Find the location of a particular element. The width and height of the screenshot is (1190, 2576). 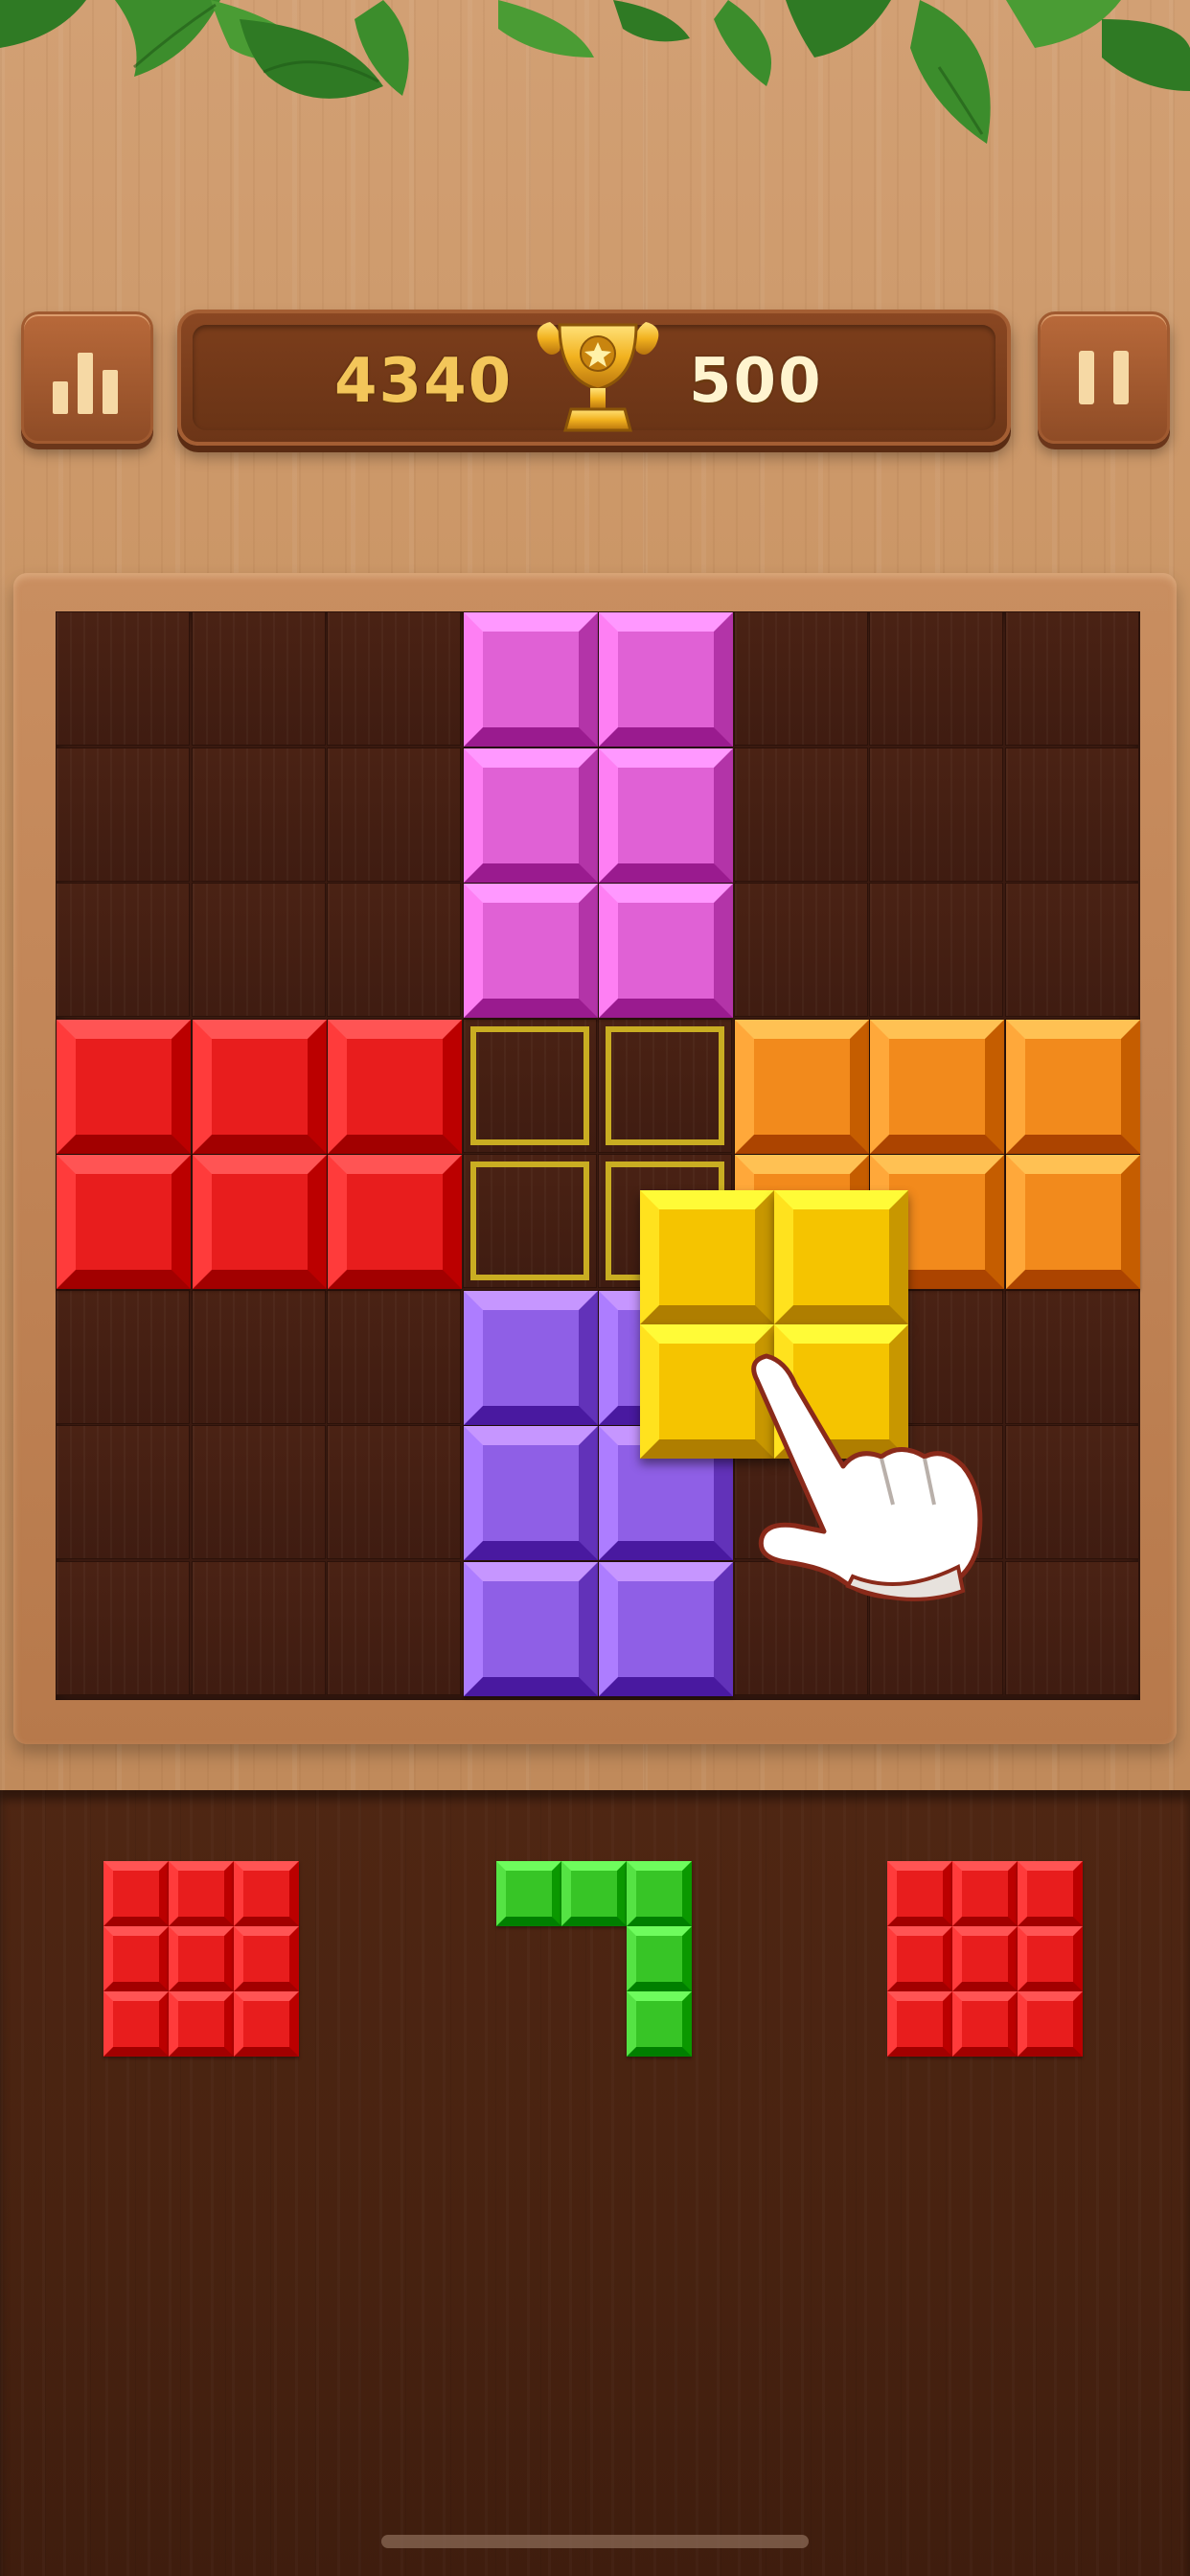

current-score: 4340 is located at coordinates (424, 381).